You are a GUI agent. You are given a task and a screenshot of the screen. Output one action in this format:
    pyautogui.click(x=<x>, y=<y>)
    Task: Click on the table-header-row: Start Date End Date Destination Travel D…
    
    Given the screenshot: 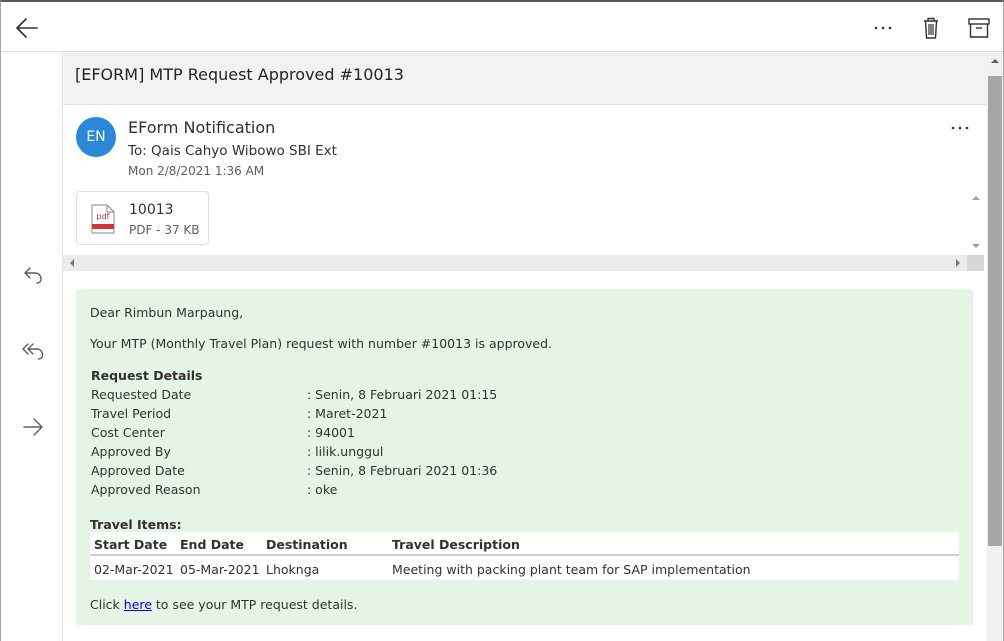 What is the action you would take?
    pyautogui.click(x=524, y=544)
    